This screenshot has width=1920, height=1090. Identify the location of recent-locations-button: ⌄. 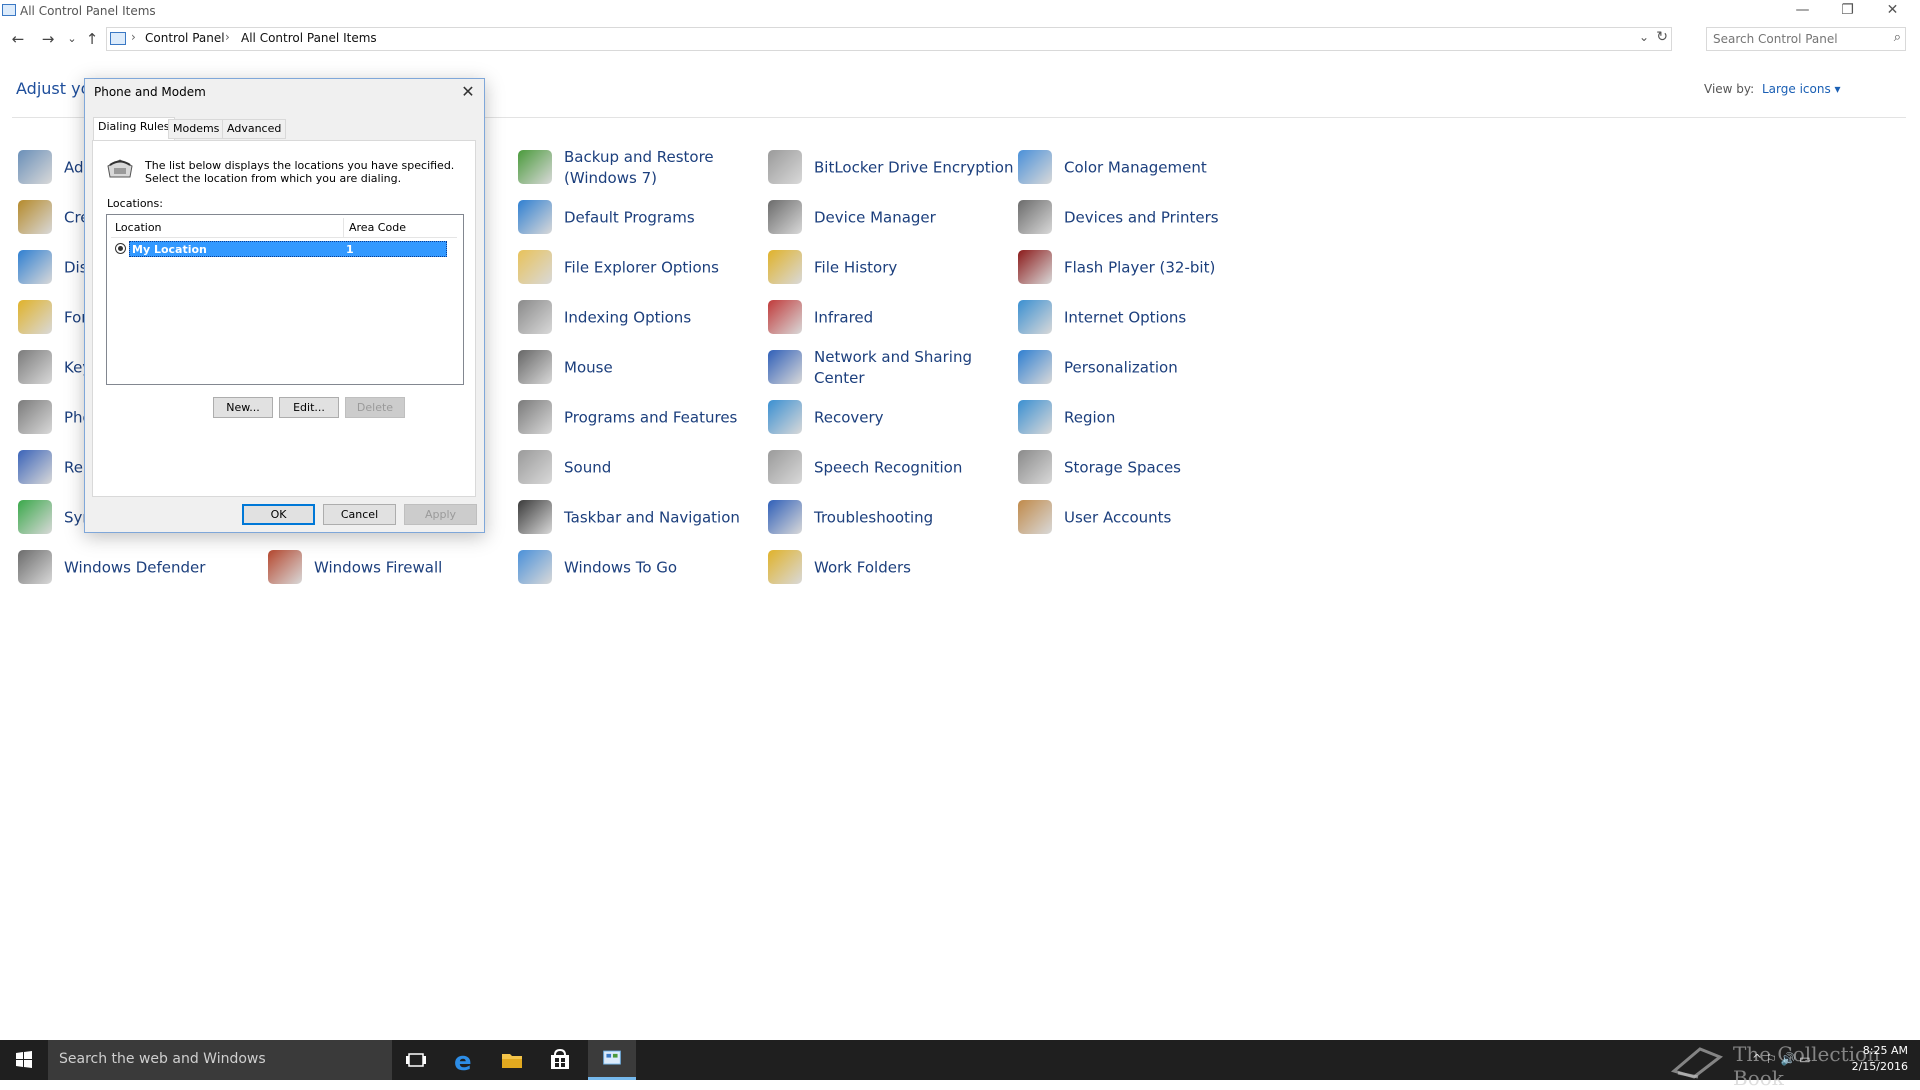
(72, 39).